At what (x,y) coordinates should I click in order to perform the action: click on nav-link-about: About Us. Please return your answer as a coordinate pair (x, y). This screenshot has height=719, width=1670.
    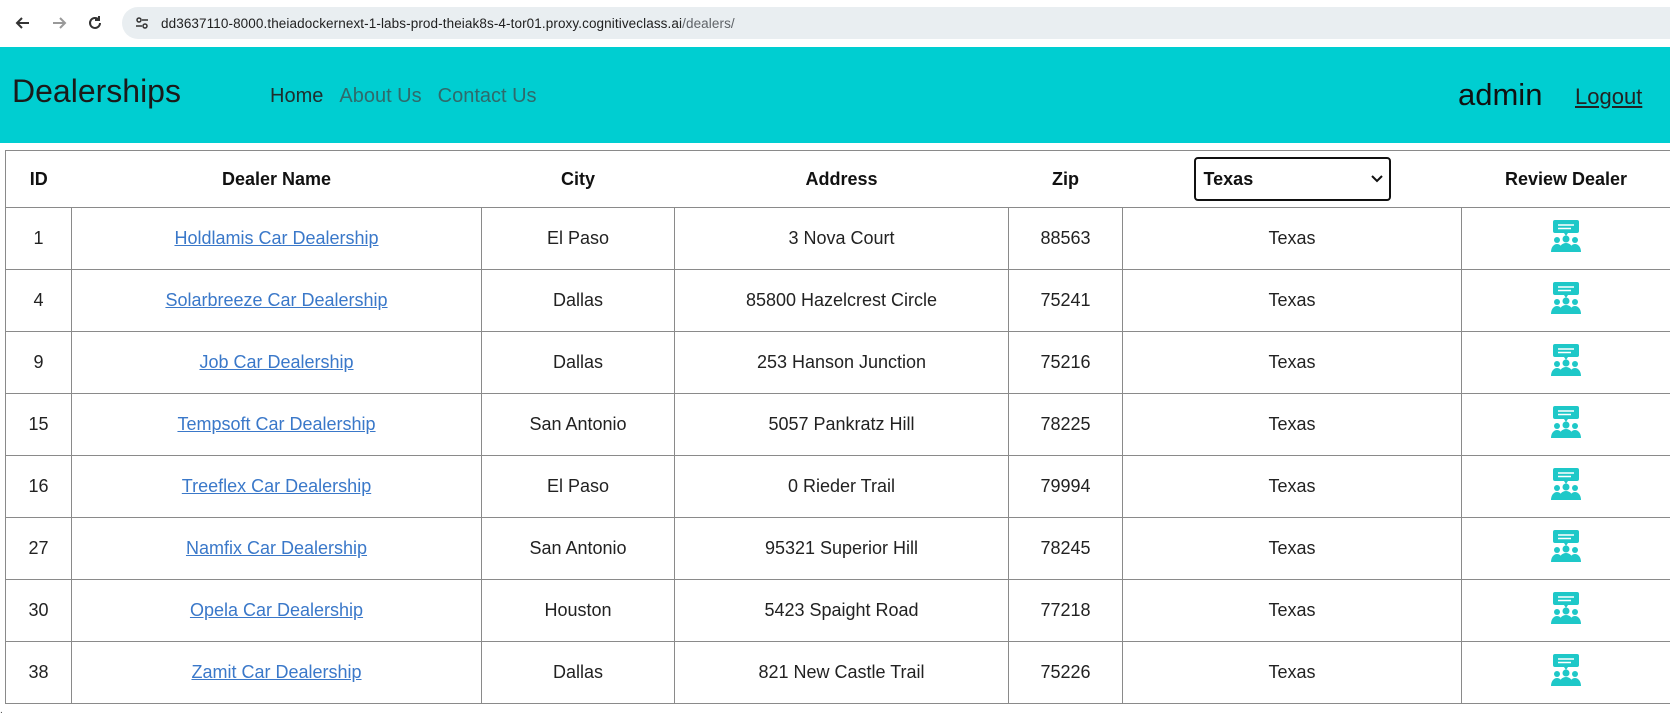
    Looking at the image, I should click on (380, 96).